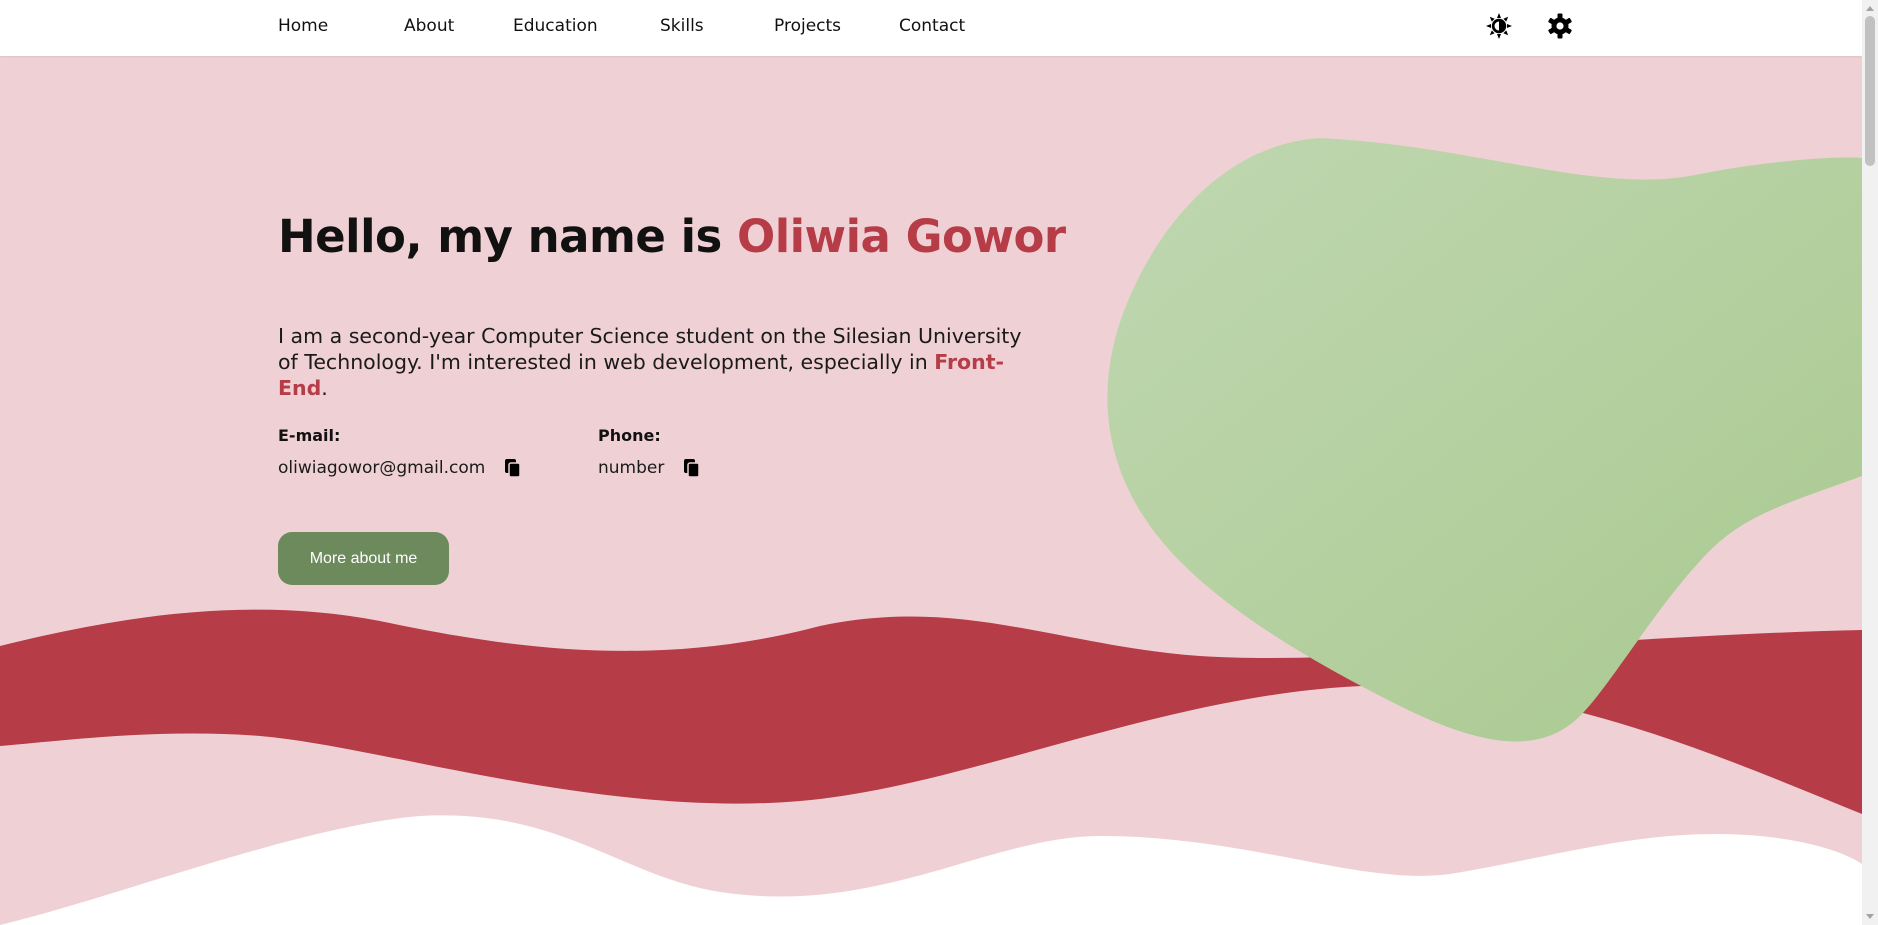  I want to click on theme-toggle-icon, so click(1499, 26).